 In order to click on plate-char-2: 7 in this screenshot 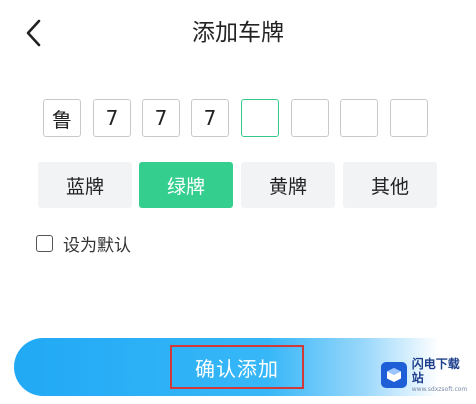, I will do `click(112, 118)`.